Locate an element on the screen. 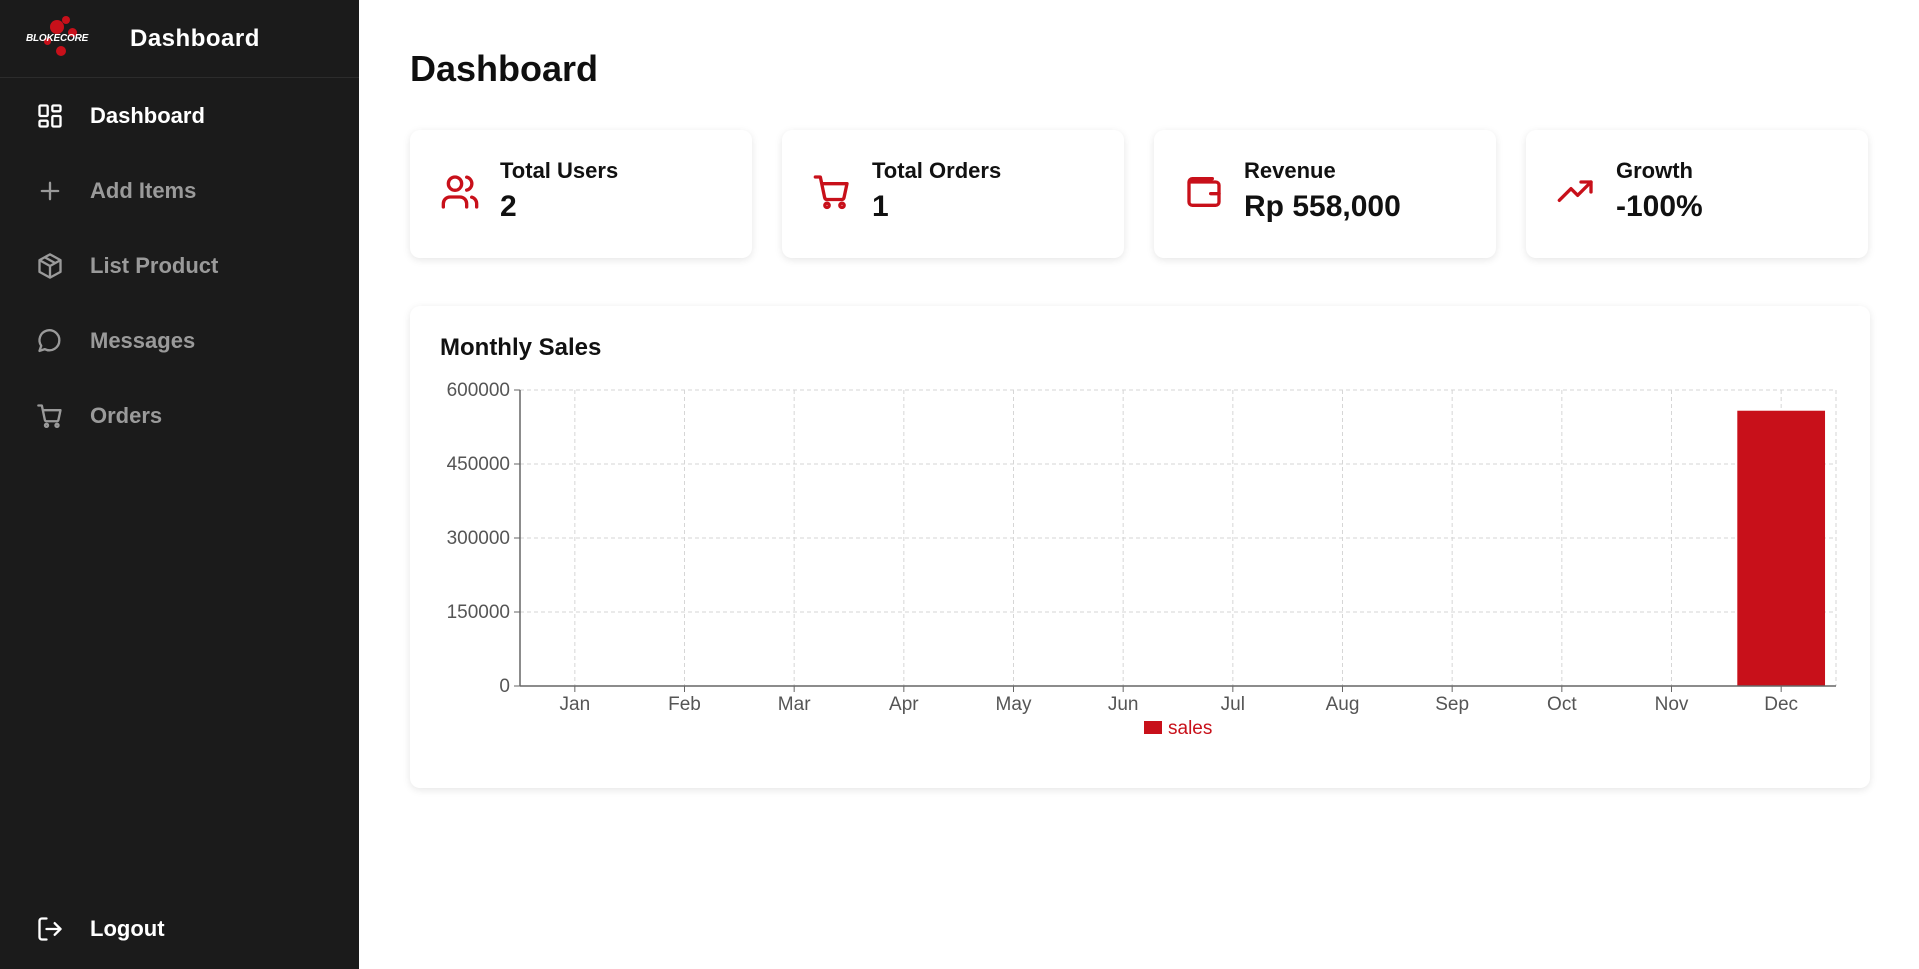 The height and width of the screenshot is (969, 1919). x-tick-label: Aug is located at coordinates (1343, 704).